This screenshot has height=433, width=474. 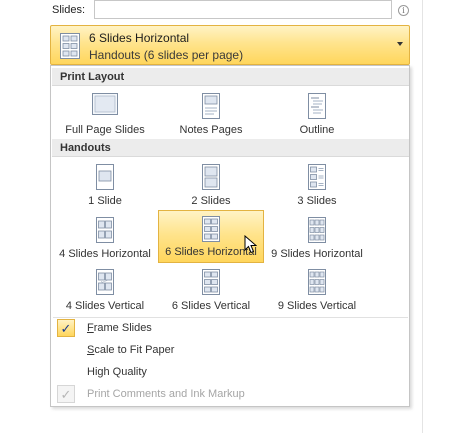 I want to click on option-outline: Outline, so click(x=317, y=114).